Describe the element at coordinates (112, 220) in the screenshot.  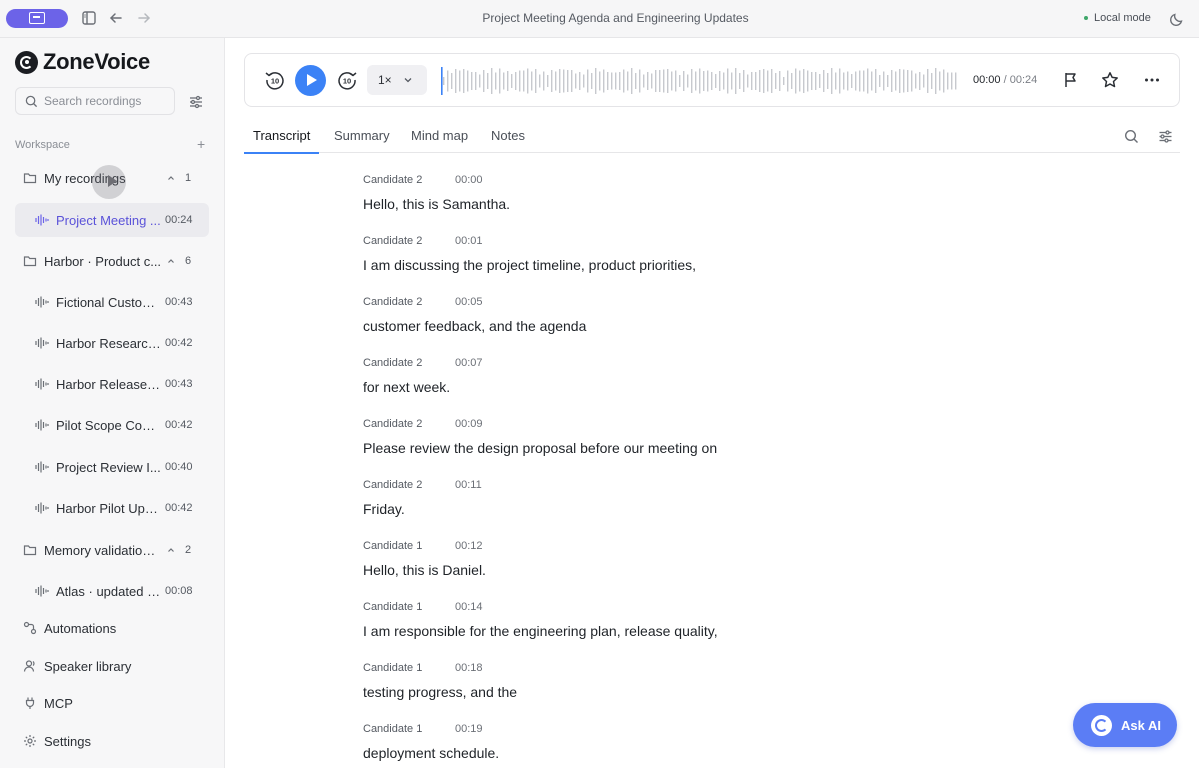
I see `recording-item: Project Meeting ... 00:24` at that location.